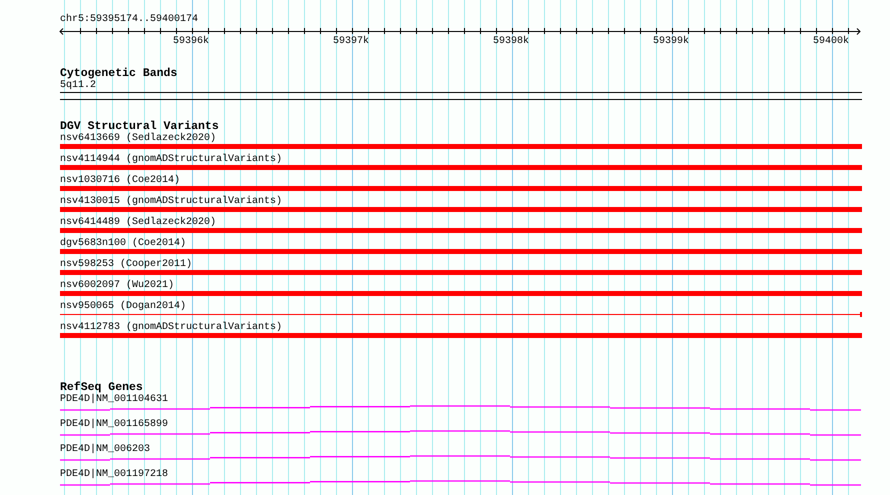  I want to click on tick-label: 59400k, so click(831, 42).